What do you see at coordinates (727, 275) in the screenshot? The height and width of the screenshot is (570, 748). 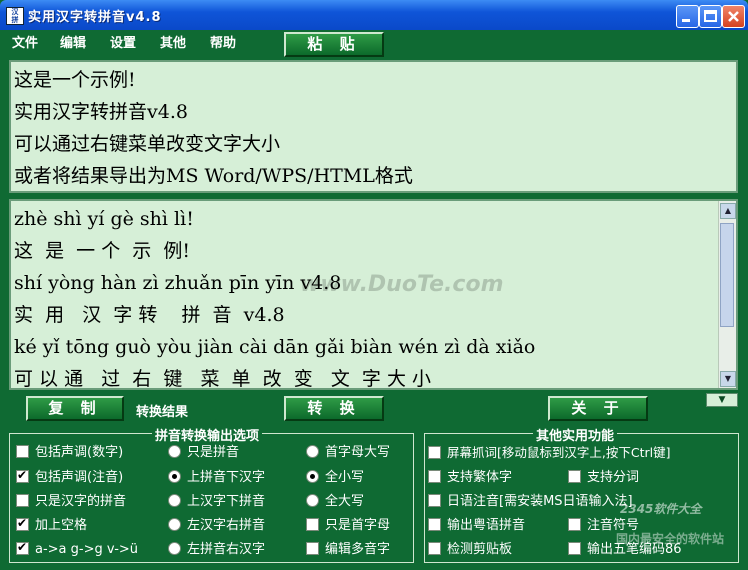 I see `scroll-thumb` at bounding box center [727, 275].